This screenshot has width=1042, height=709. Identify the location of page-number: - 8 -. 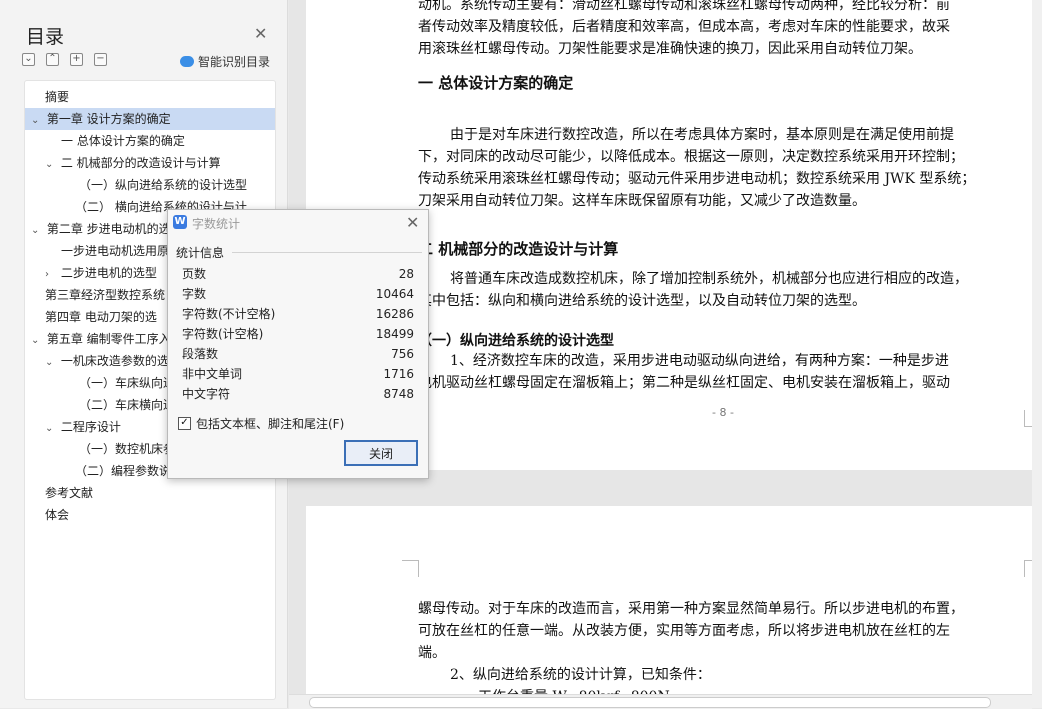
(723, 412).